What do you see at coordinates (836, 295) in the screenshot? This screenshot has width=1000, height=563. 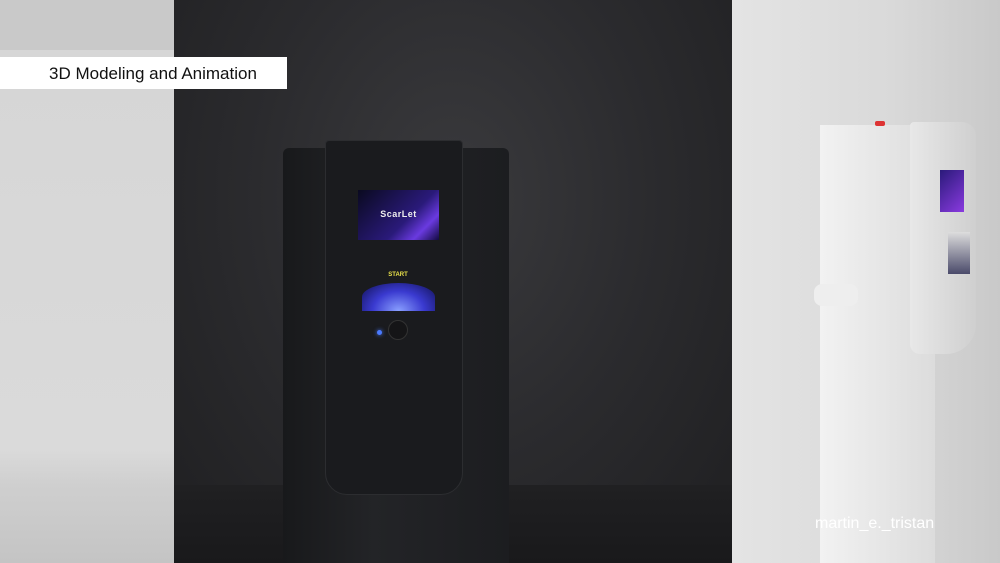 I see `white-kiosk-handle` at bounding box center [836, 295].